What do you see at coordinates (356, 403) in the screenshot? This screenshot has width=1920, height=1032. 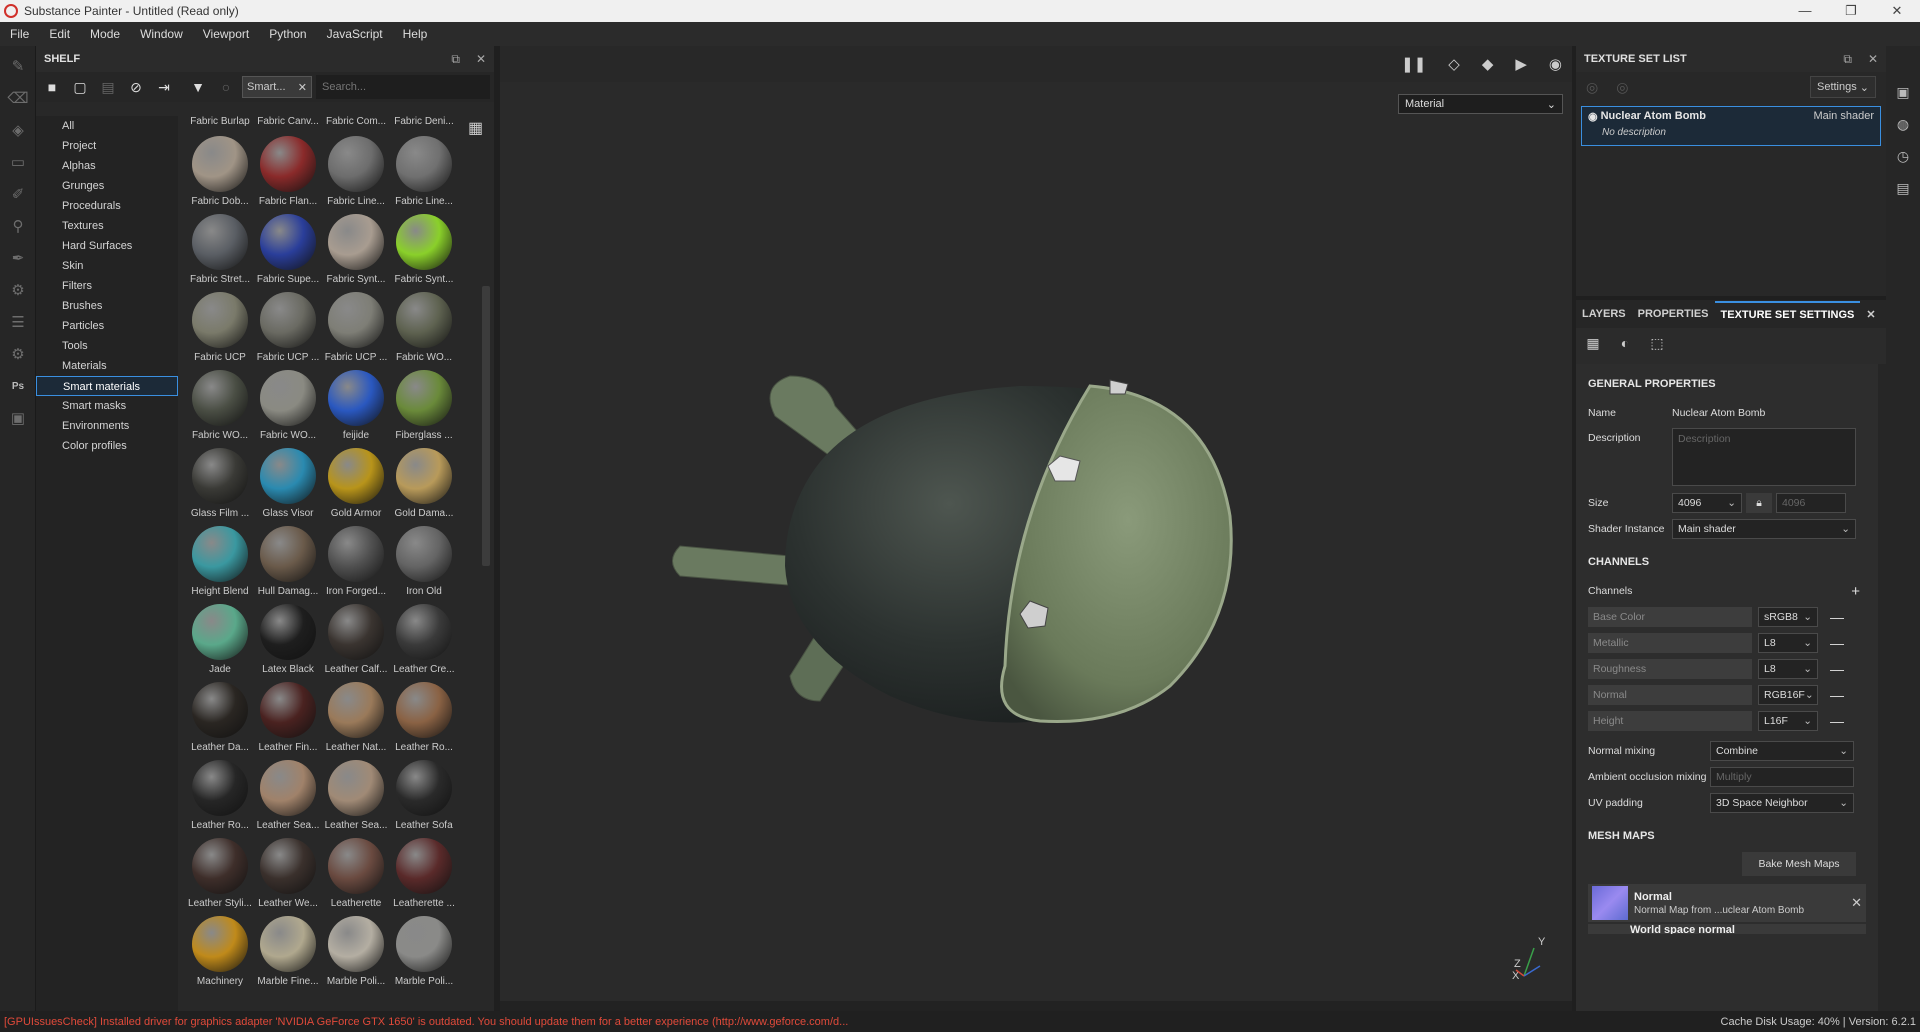 I see `material-item: feijide` at bounding box center [356, 403].